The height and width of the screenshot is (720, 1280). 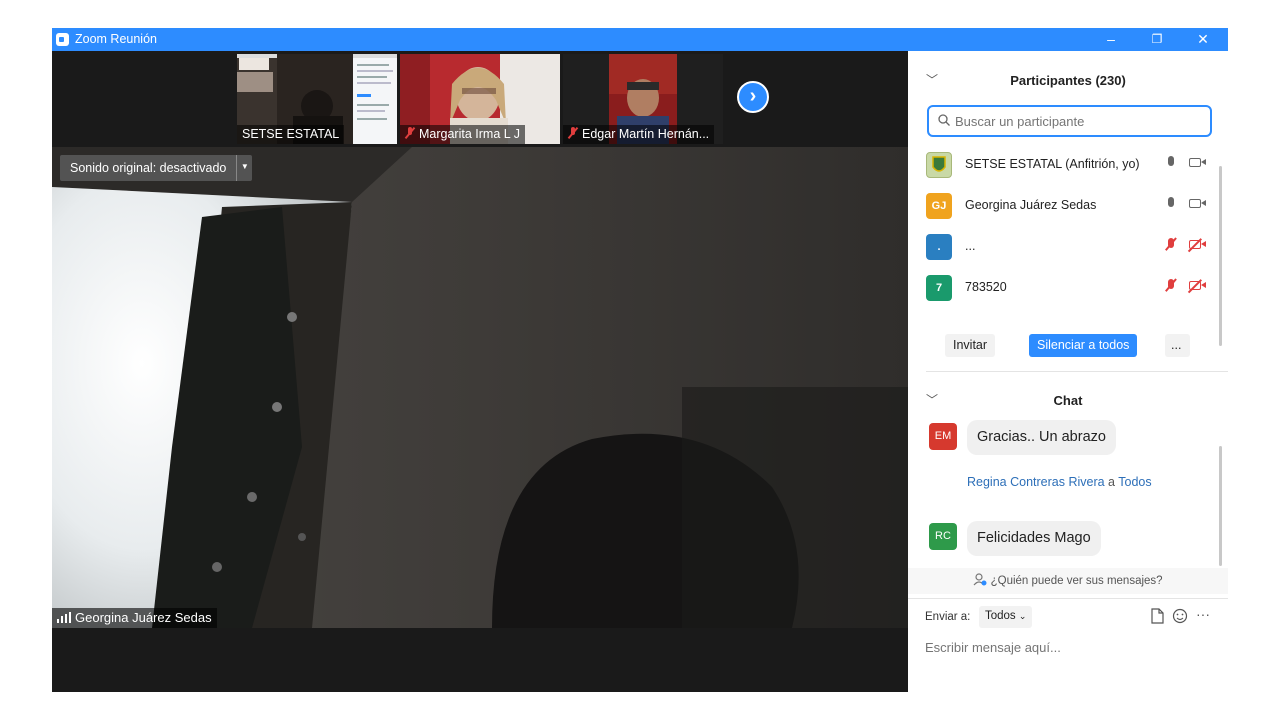 What do you see at coordinates (1157, 616) in the screenshot?
I see `file-icon` at bounding box center [1157, 616].